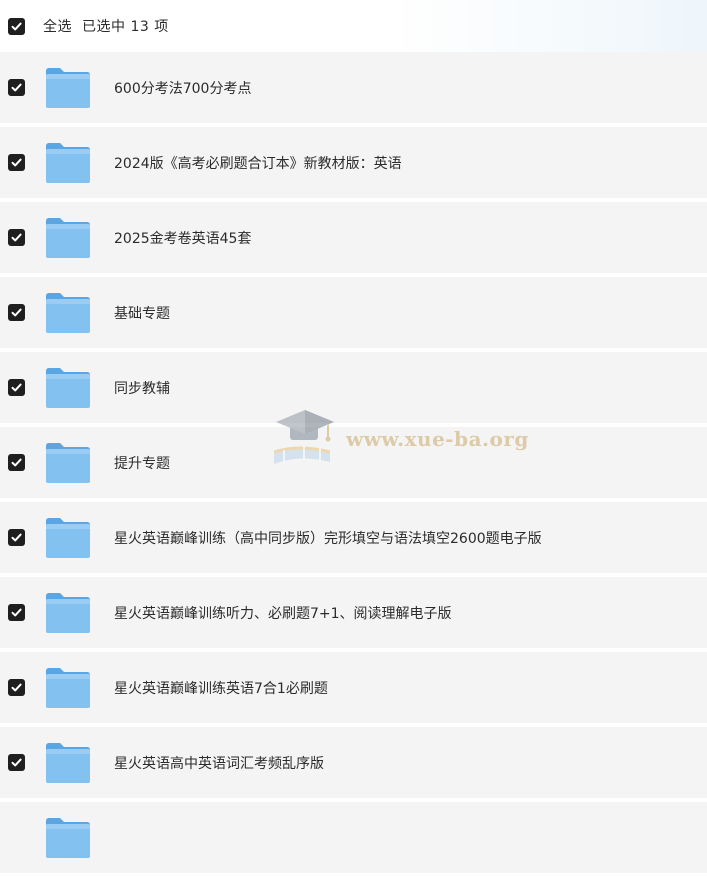 Image resolution: width=707 pixels, height=877 pixels. I want to click on list-item: 星火英语巅峰训练听力、必刷题7+1、阅读理解电子版, so click(353, 612).